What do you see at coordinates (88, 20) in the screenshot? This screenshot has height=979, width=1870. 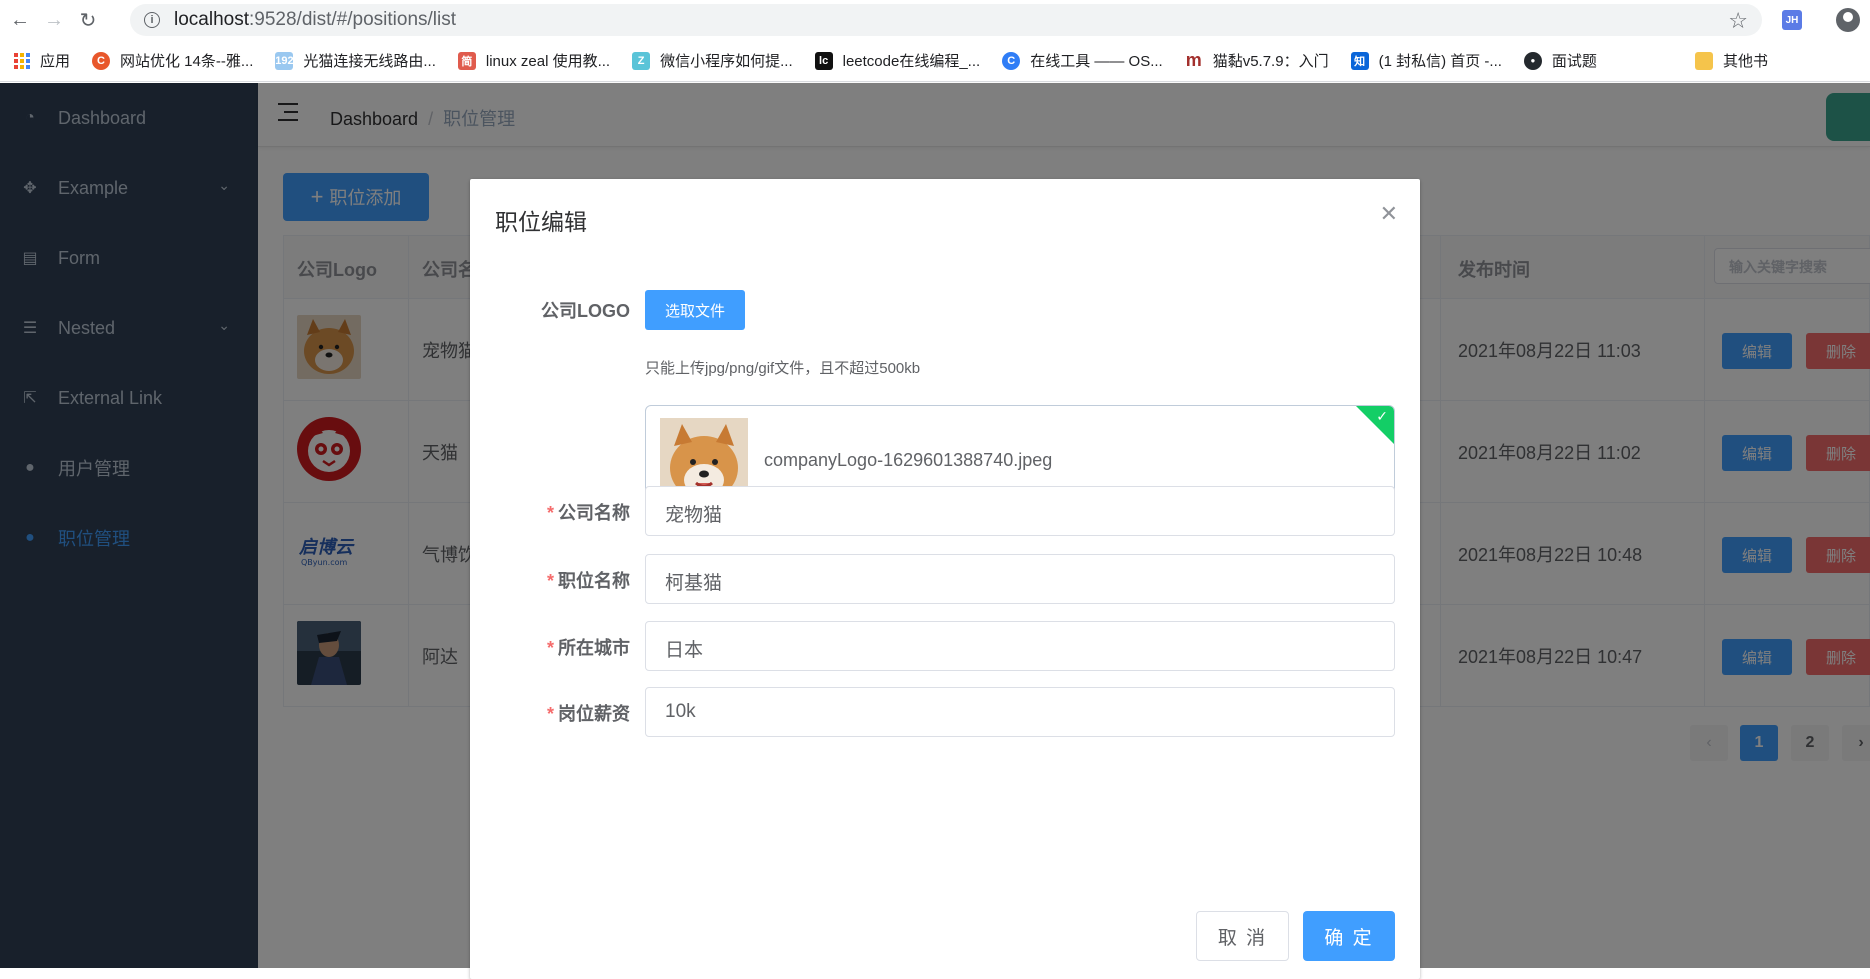 I see `reload-icon: ↻` at bounding box center [88, 20].